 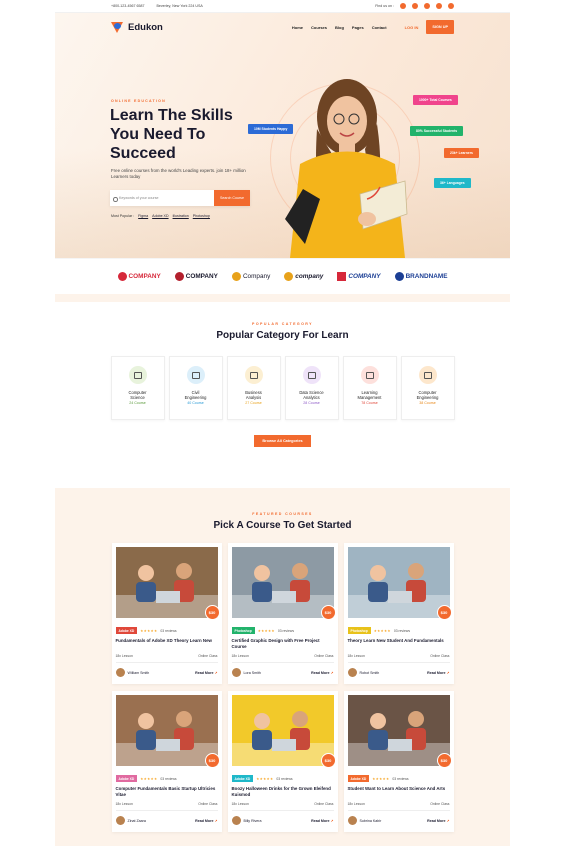 What do you see at coordinates (371, 821) in the screenshot?
I see `author-name: Subrina Kabir` at bounding box center [371, 821].